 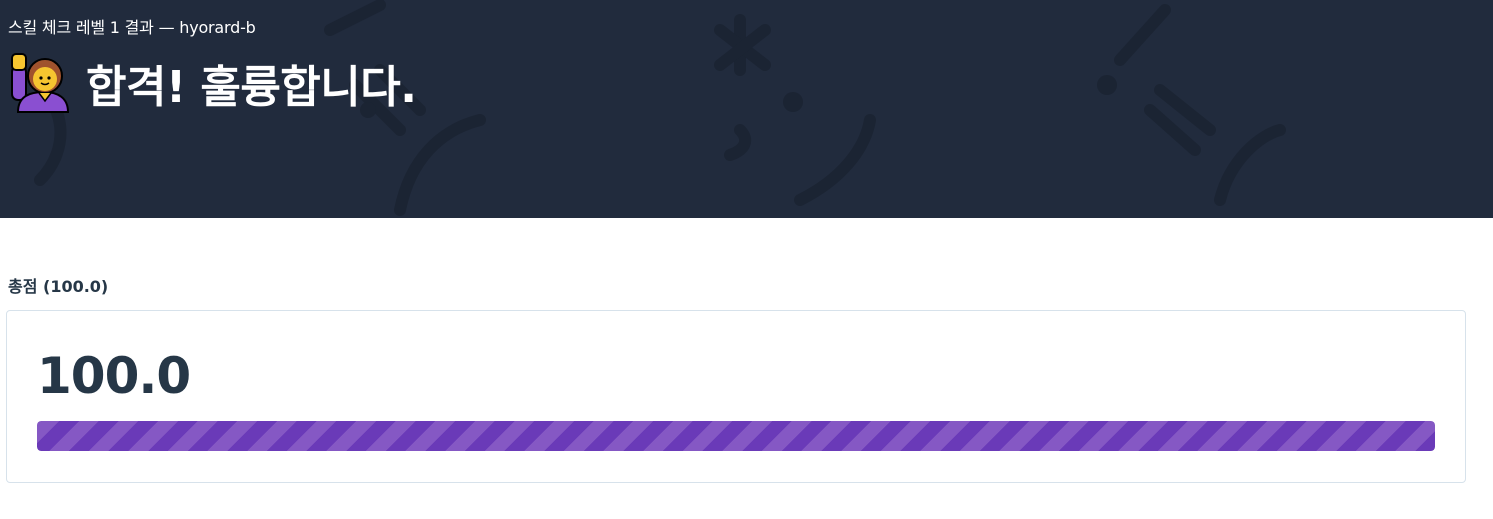 I want to click on result-title-row: 합격! 훌륭합니다., so click(x=212, y=83).